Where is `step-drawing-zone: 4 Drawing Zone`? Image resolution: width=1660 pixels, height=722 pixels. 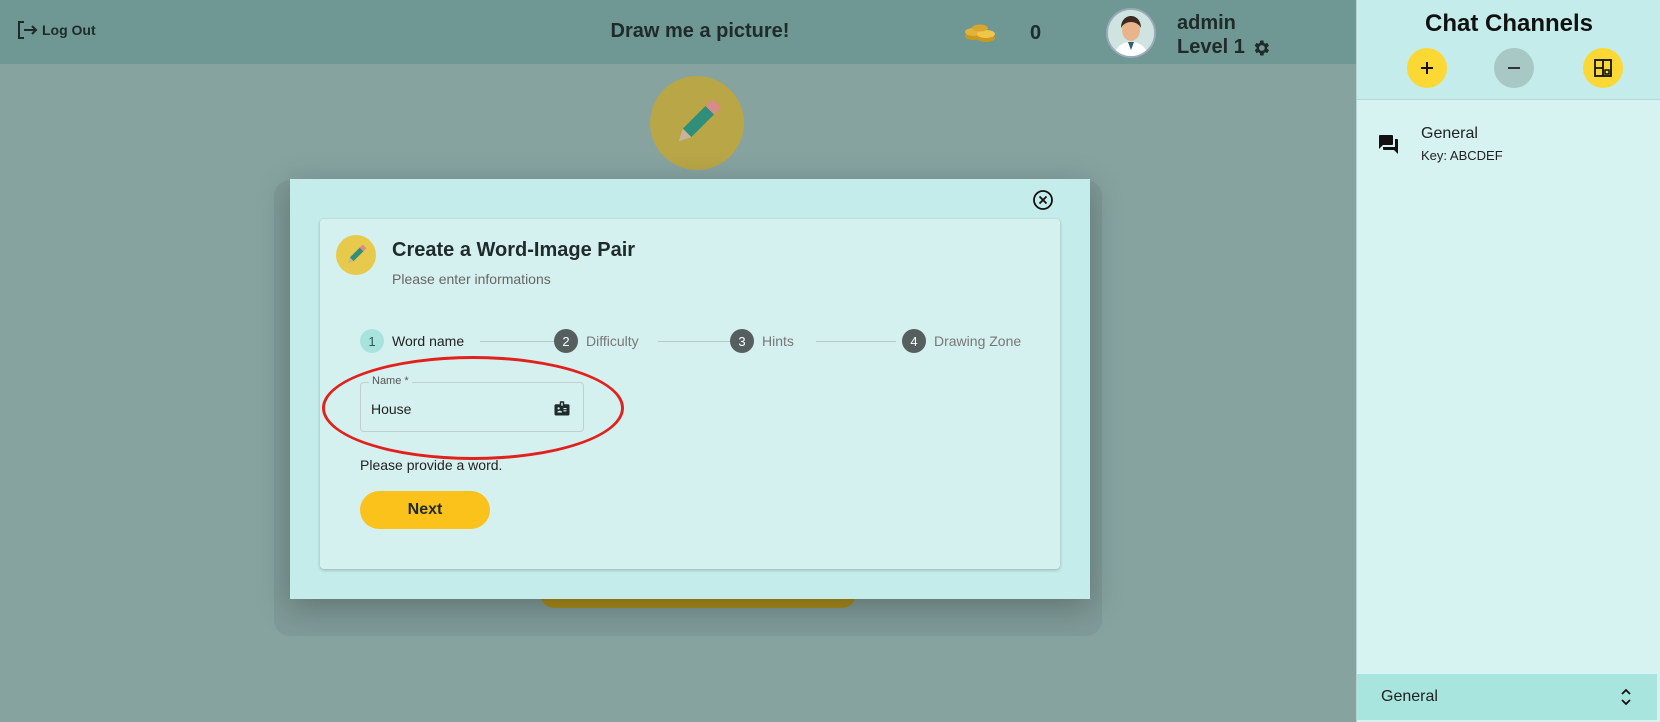
step-drawing-zone: 4 Drawing Zone is located at coordinates (961, 341).